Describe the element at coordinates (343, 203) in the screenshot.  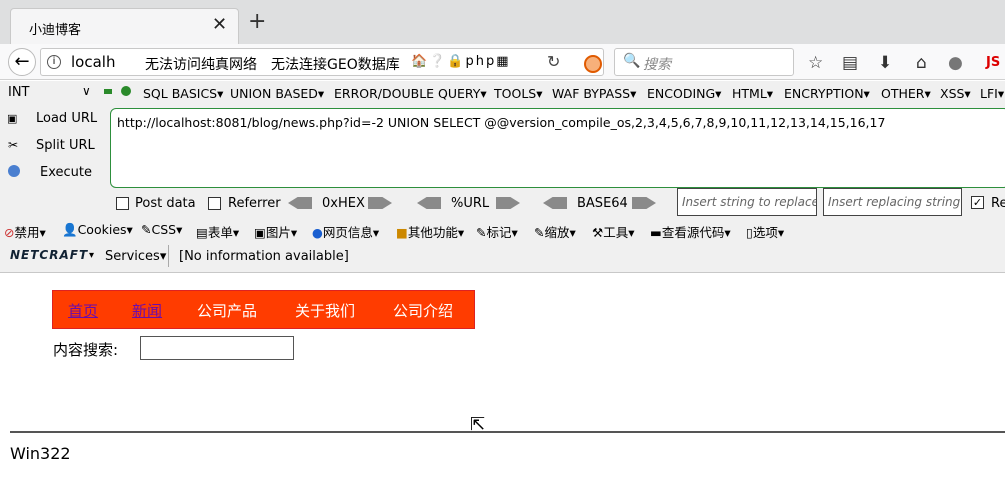
I see `hex-label: 0xHEX` at that location.